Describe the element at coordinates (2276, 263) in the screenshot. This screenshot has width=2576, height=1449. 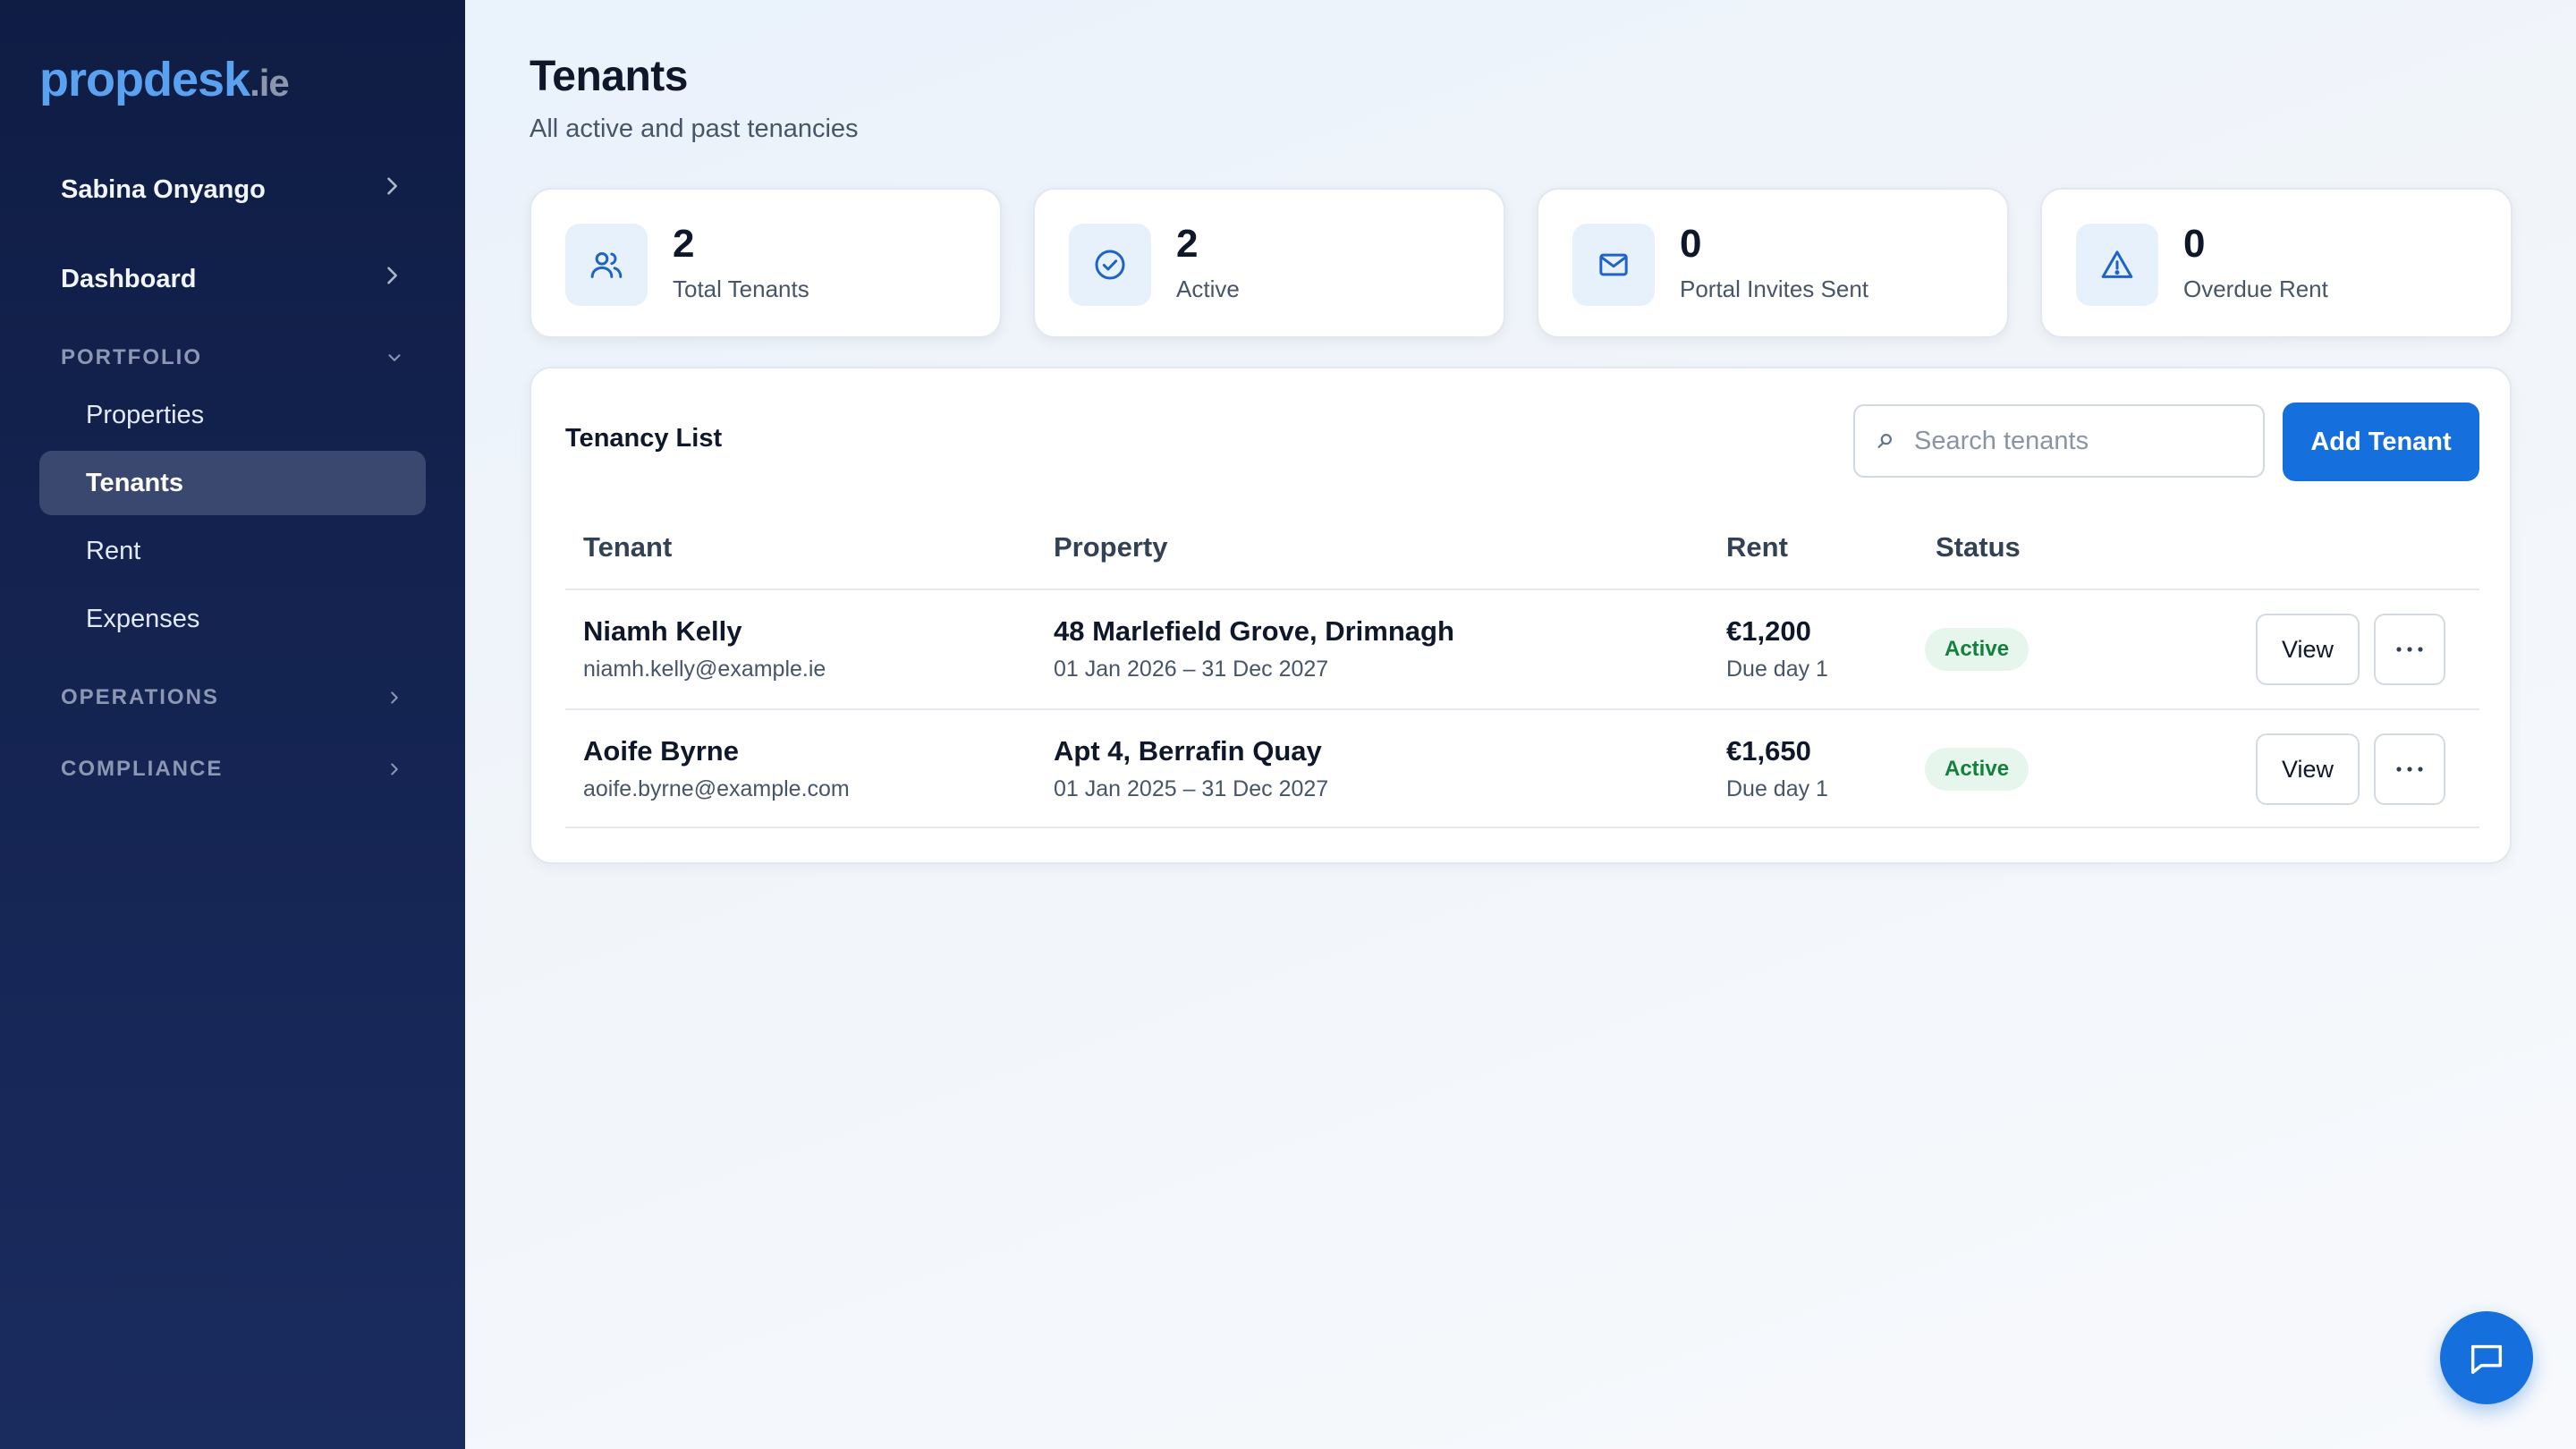
I see `stat-card-overdue-rent: 0 Overdue Rent` at that location.